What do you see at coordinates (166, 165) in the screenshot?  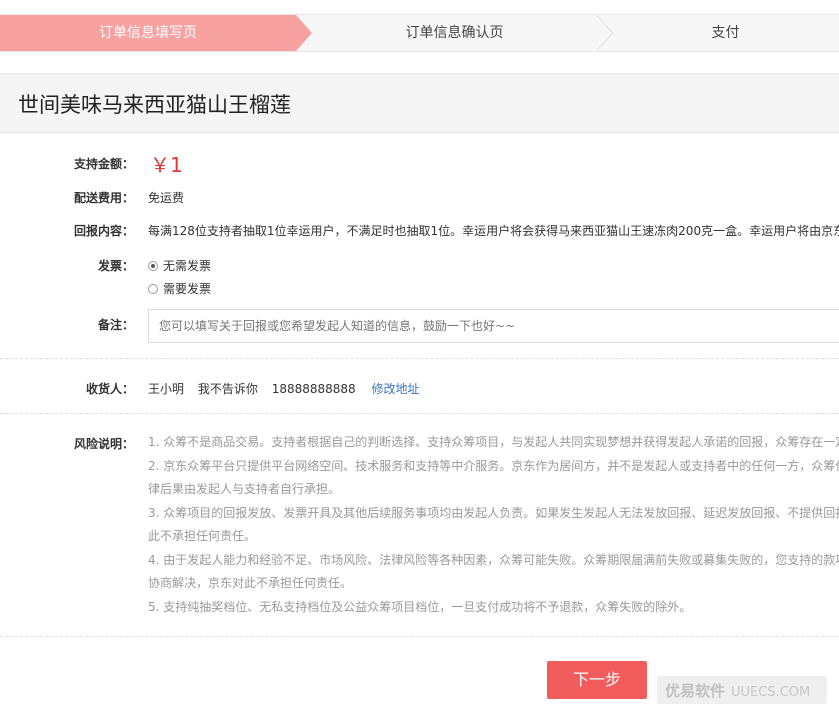 I see `amount-value: ￥1` at bounding box center [166, 165].